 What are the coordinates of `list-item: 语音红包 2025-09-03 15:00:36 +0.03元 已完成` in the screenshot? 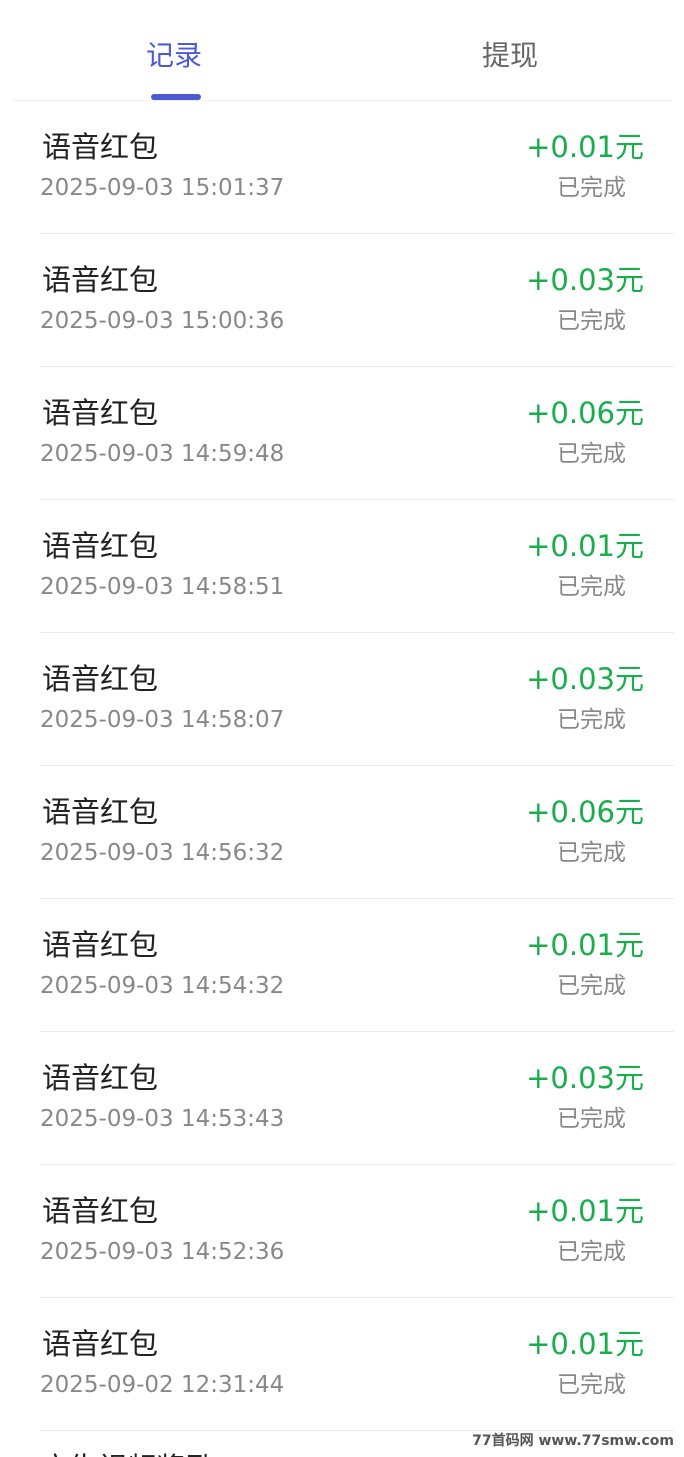 It's located at (357, 300).